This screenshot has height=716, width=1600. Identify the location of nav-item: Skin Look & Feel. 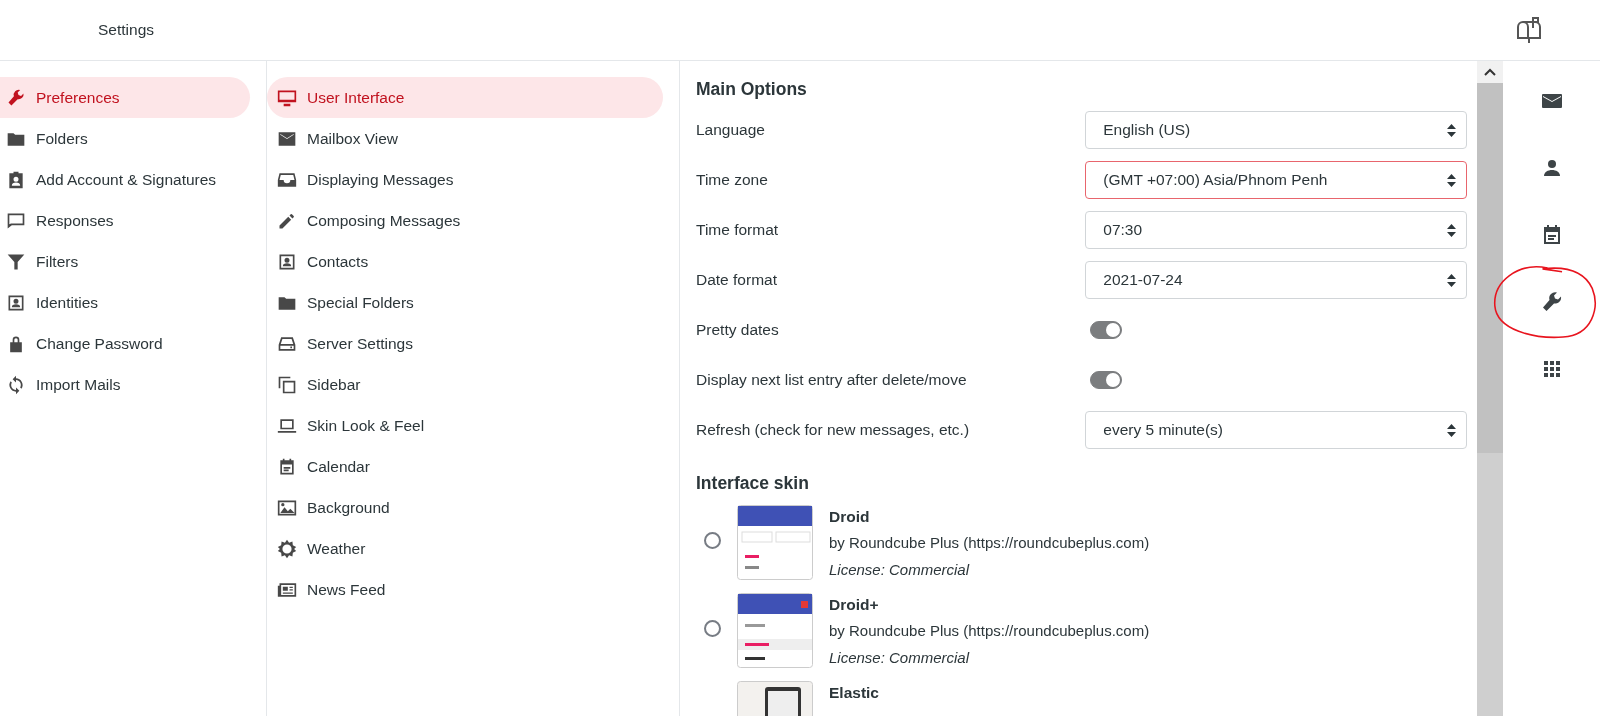
(465, 425).